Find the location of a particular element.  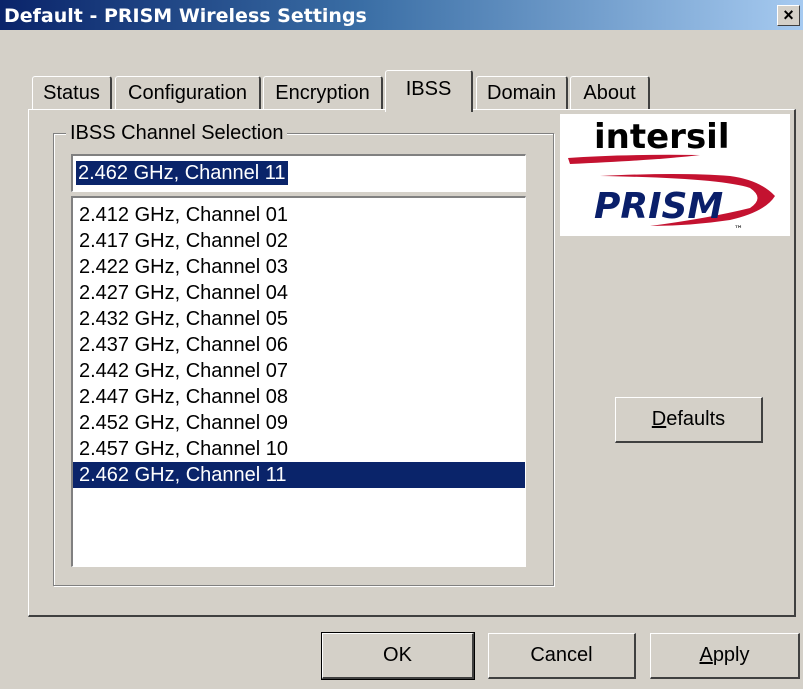

cancel-label: Cancel is located at coordinates (561, 655).